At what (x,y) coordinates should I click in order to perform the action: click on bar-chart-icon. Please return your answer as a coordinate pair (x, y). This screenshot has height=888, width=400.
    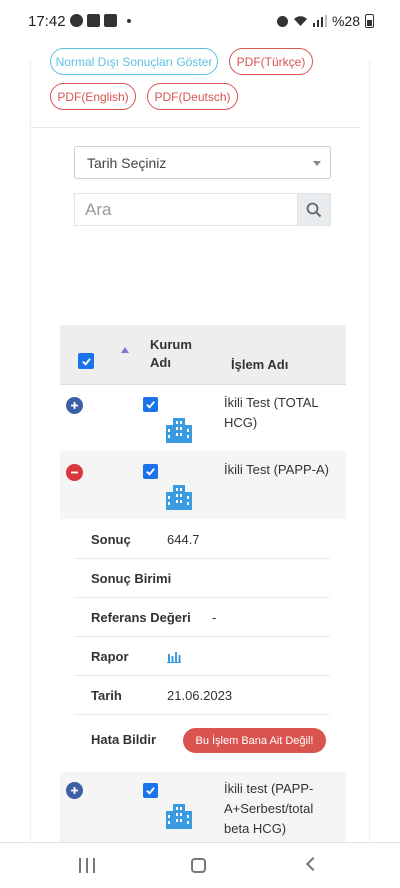
    Looking at the image, I should click on (174, 656).